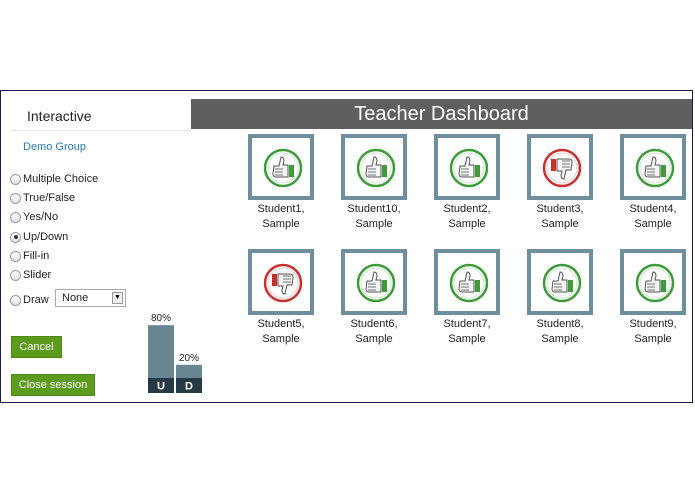  I want to click on student-name: Student1, Sample, so click(281, 217).